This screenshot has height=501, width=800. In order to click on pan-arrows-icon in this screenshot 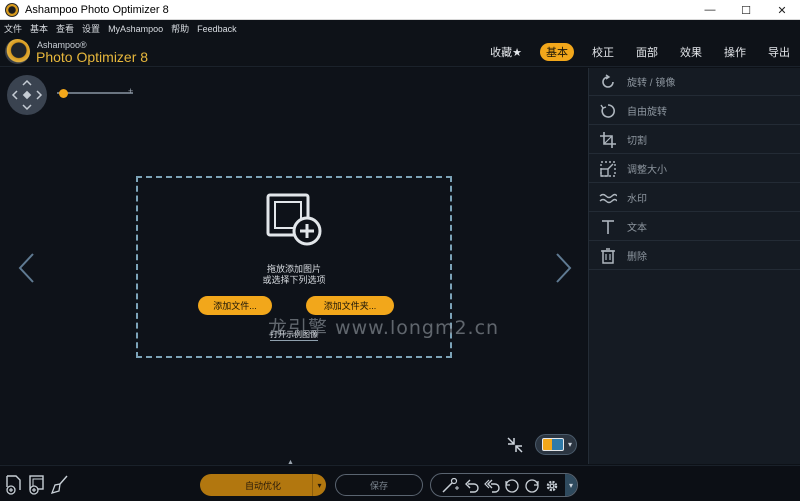, I will do `click(27, 95)`.